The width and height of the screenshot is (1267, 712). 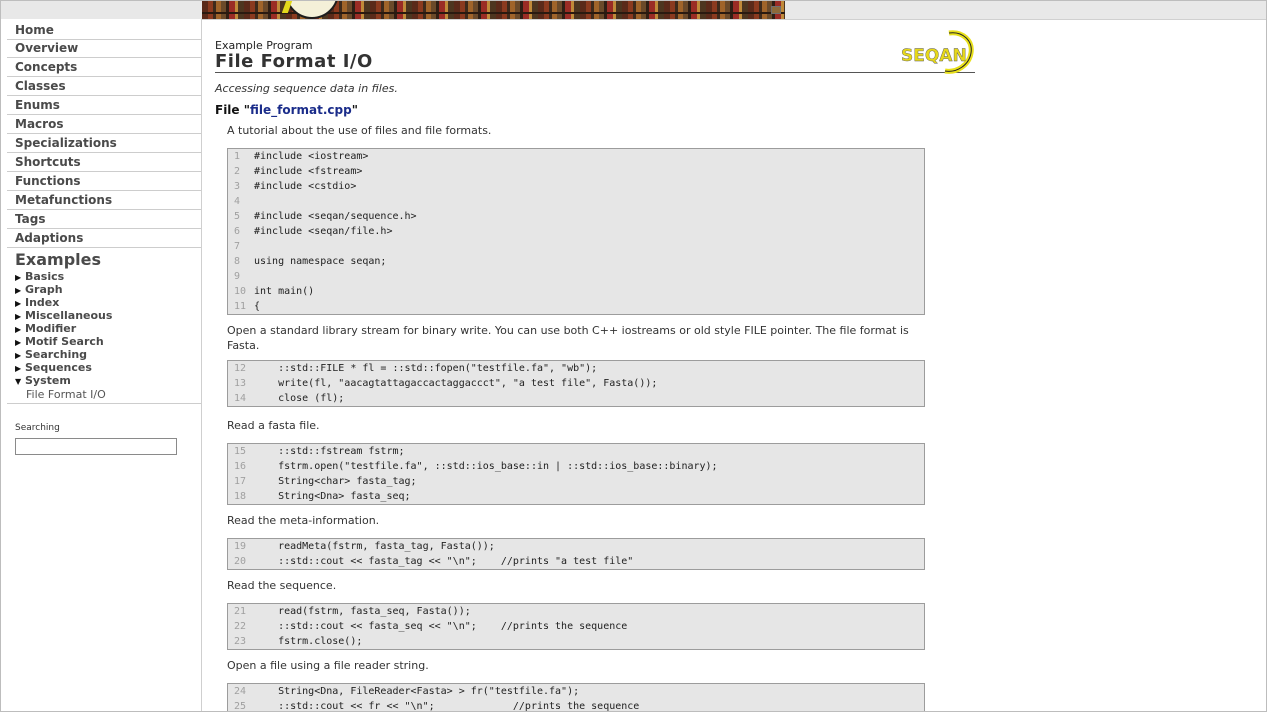 What do you see at coordinates (294, 61) in the screenshot?
I see `page-title: File Format I/O` at bounding box center [294, 61].